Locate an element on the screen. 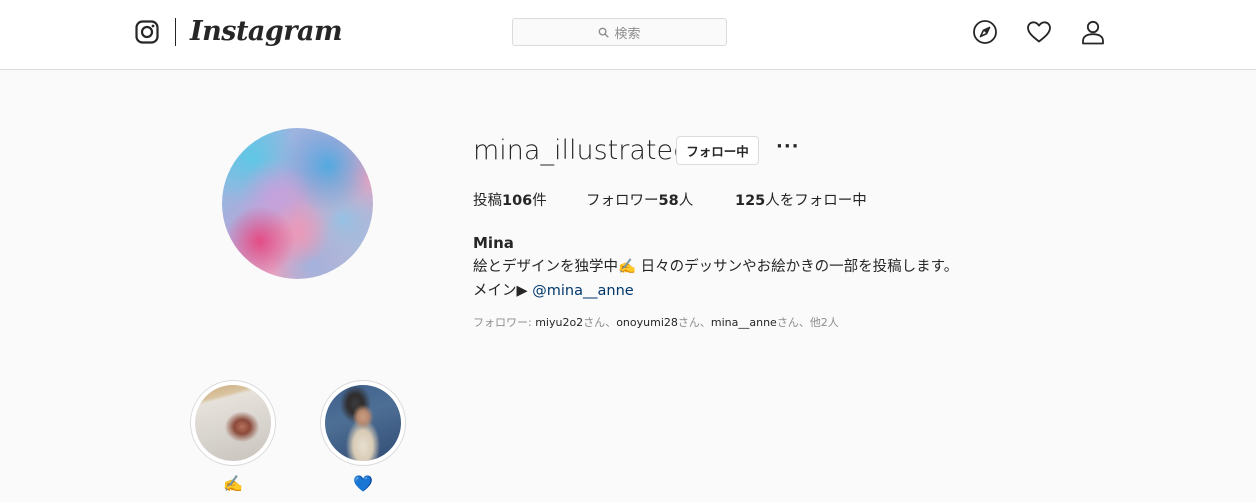 Image resolution: width=1256 pixels, height=502 pixels. followers-link: フォロワー58人 is located at coordinates (639, 201).